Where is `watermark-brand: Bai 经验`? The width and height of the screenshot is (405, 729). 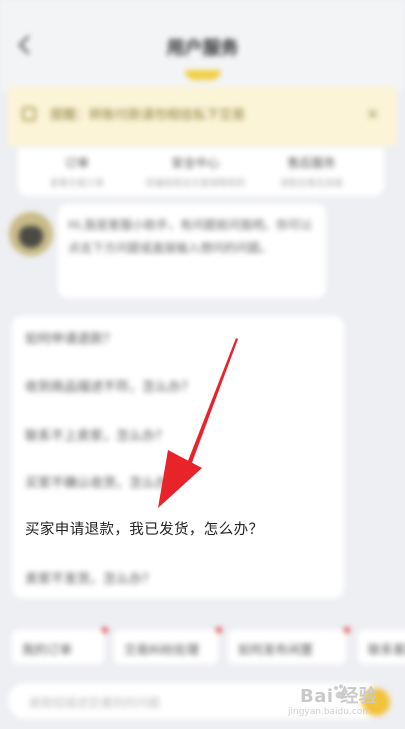 watermark-brand: Bai 经验 is located at coordinates (339, 696).